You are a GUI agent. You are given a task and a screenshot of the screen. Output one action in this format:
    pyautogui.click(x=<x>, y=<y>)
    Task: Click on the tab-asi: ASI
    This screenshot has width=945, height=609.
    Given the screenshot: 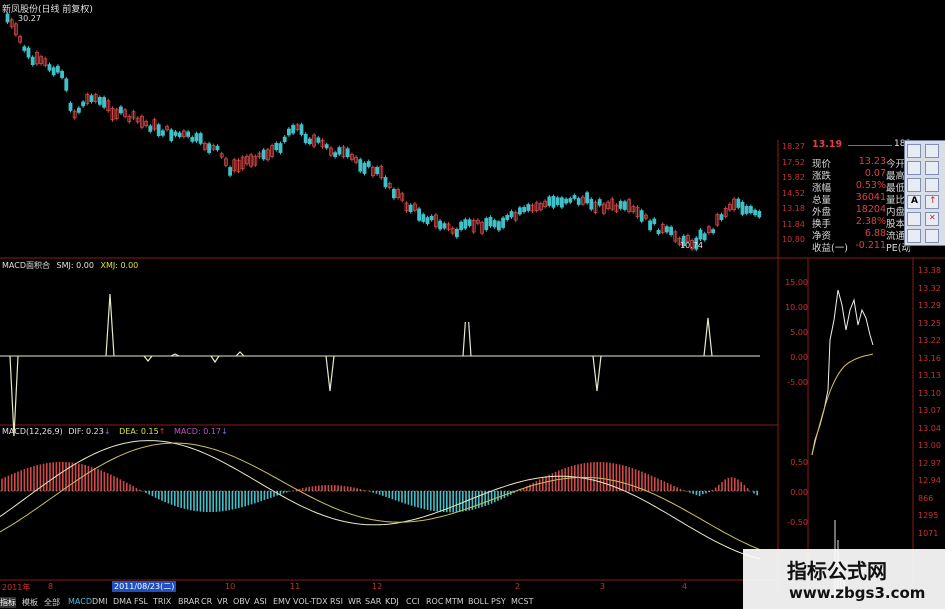 What is the action you would take?
    pyautogui.click(x=260, y=601)
    